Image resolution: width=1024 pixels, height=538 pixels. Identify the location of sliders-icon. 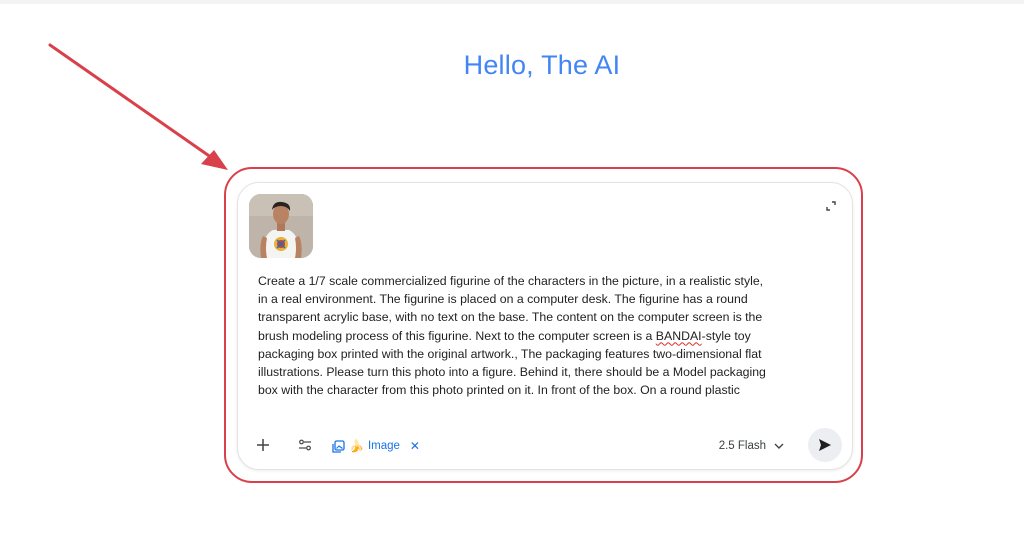
(305, 445).